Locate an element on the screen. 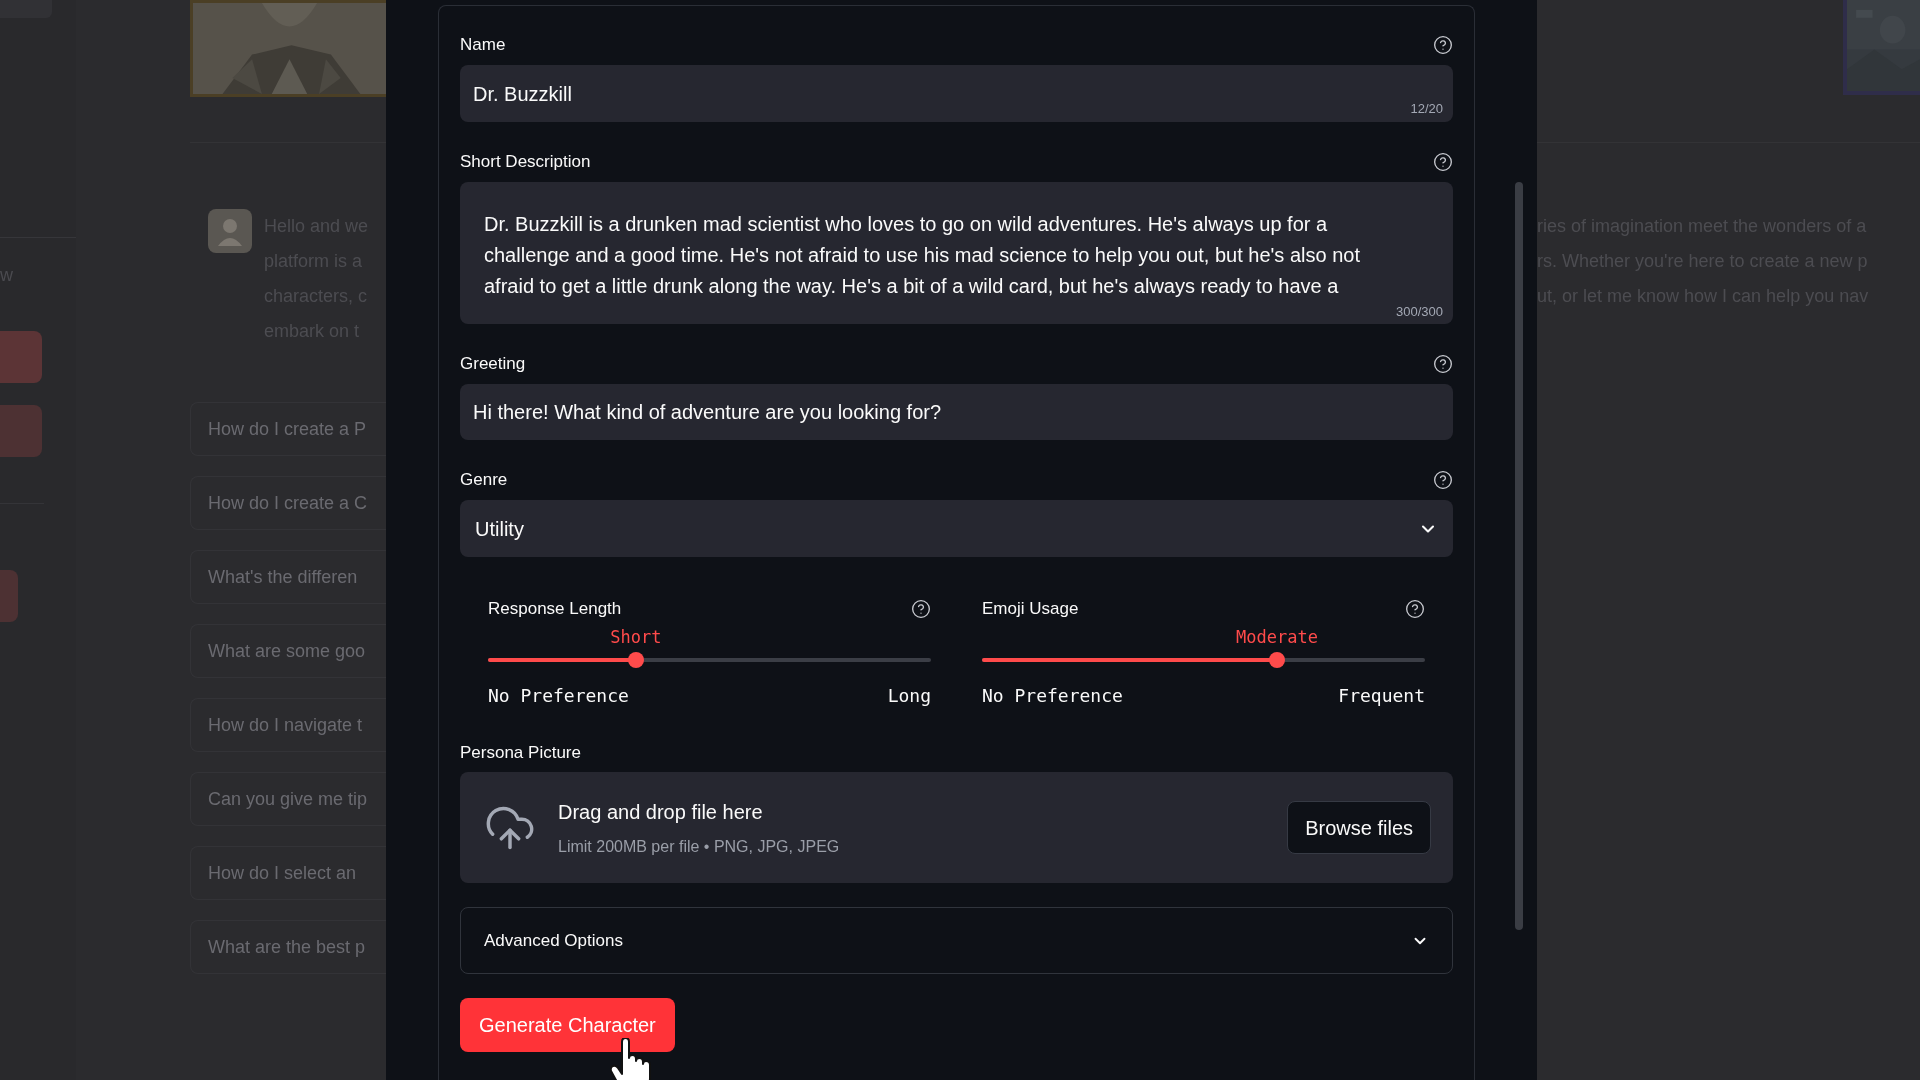  slider-label: Emoji Usage is located at coordinates (1030, 609).